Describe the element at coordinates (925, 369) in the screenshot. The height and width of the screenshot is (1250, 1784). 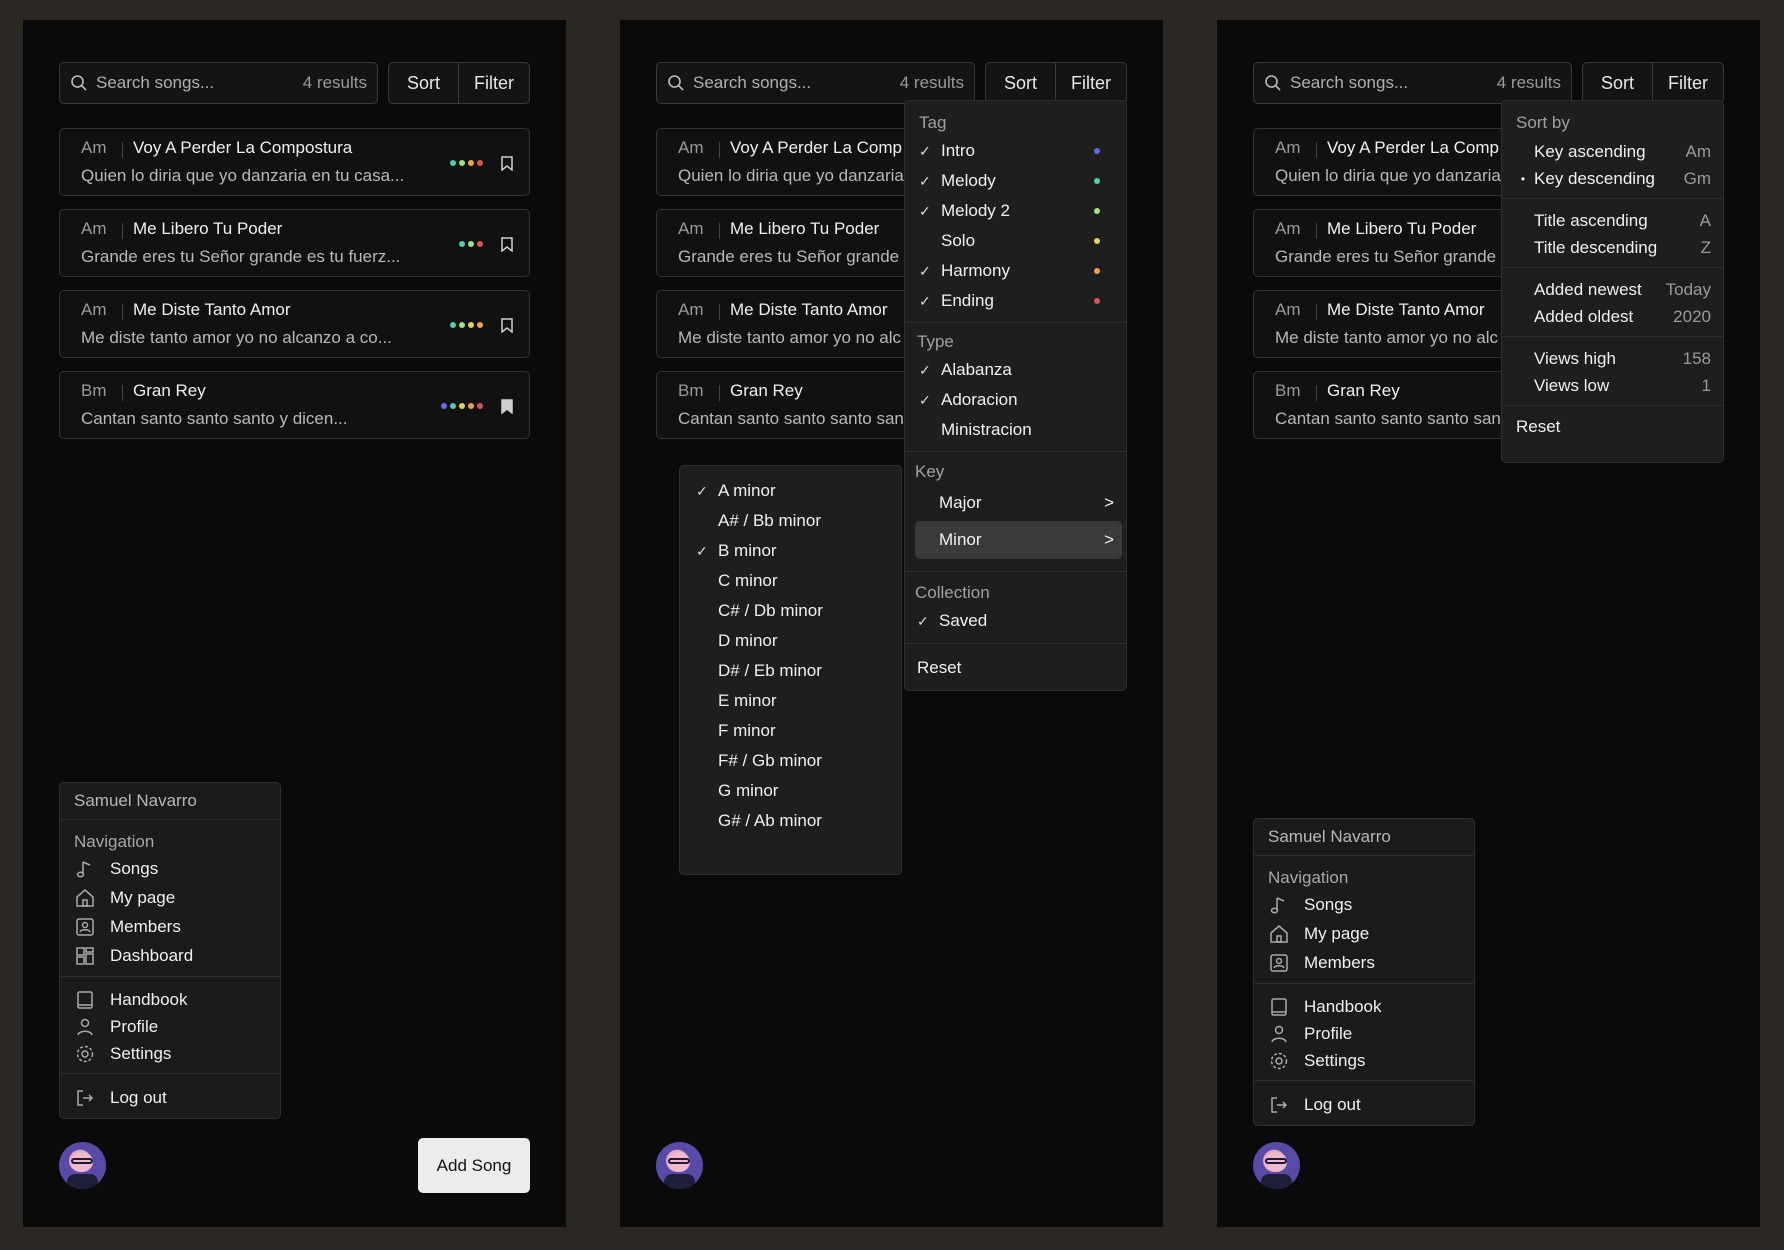
I see `check-icon: ✓` at that location.